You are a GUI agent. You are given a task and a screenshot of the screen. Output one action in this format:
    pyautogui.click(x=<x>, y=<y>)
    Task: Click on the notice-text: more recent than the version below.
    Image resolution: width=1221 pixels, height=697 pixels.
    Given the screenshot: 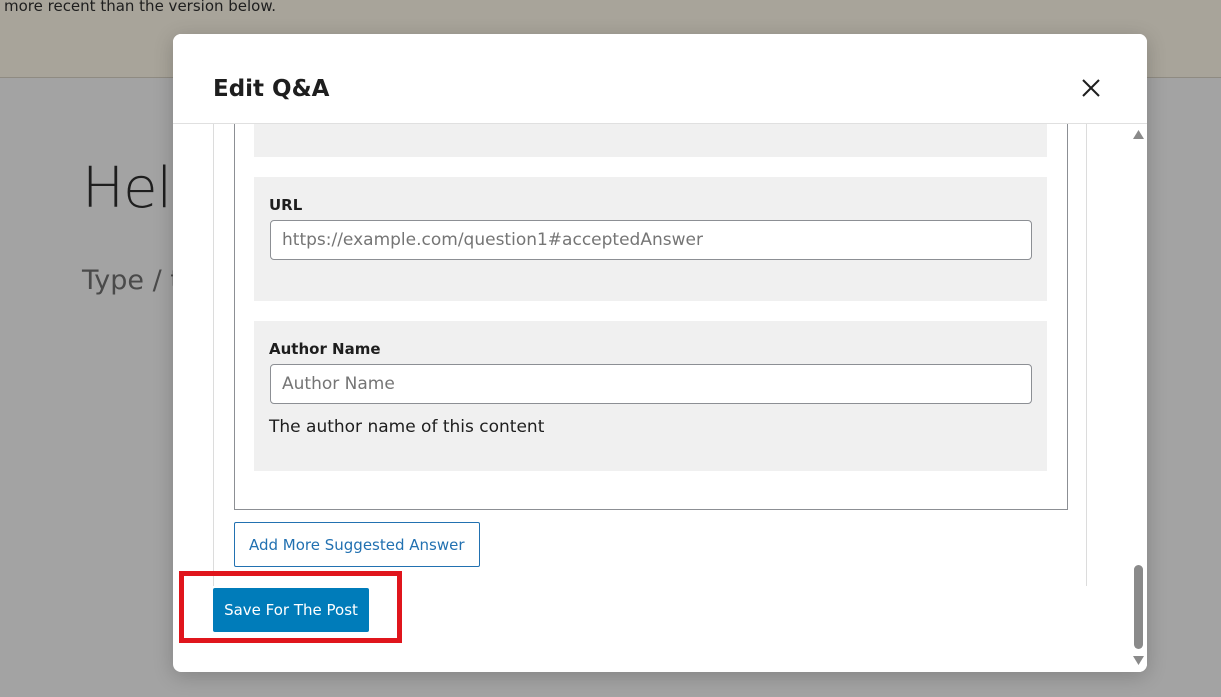 What is the action you would take?
    pyautogui.click(x=140, y=7)
    